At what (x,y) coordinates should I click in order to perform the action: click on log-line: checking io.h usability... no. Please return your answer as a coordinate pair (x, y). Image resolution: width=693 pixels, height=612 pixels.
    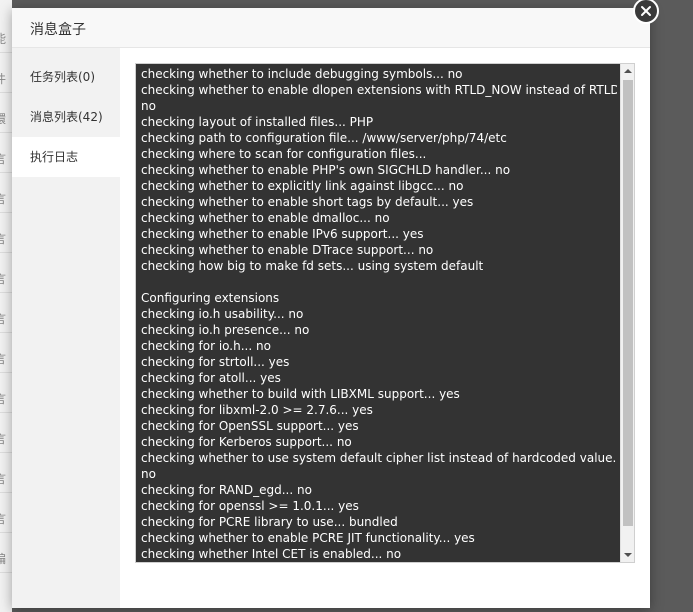
    Looking at the image, I should click on (222, 314).